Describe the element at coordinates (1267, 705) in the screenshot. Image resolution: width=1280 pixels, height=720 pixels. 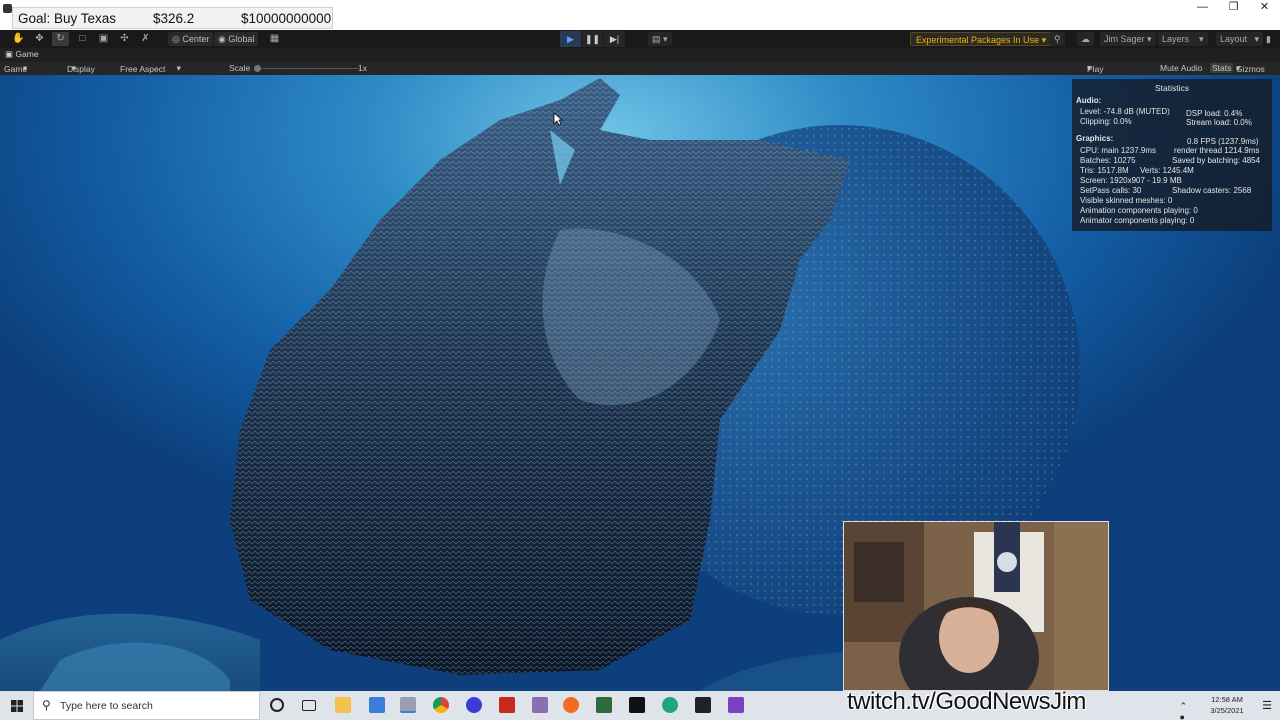
I see `notification-icon: ☰` at that location.